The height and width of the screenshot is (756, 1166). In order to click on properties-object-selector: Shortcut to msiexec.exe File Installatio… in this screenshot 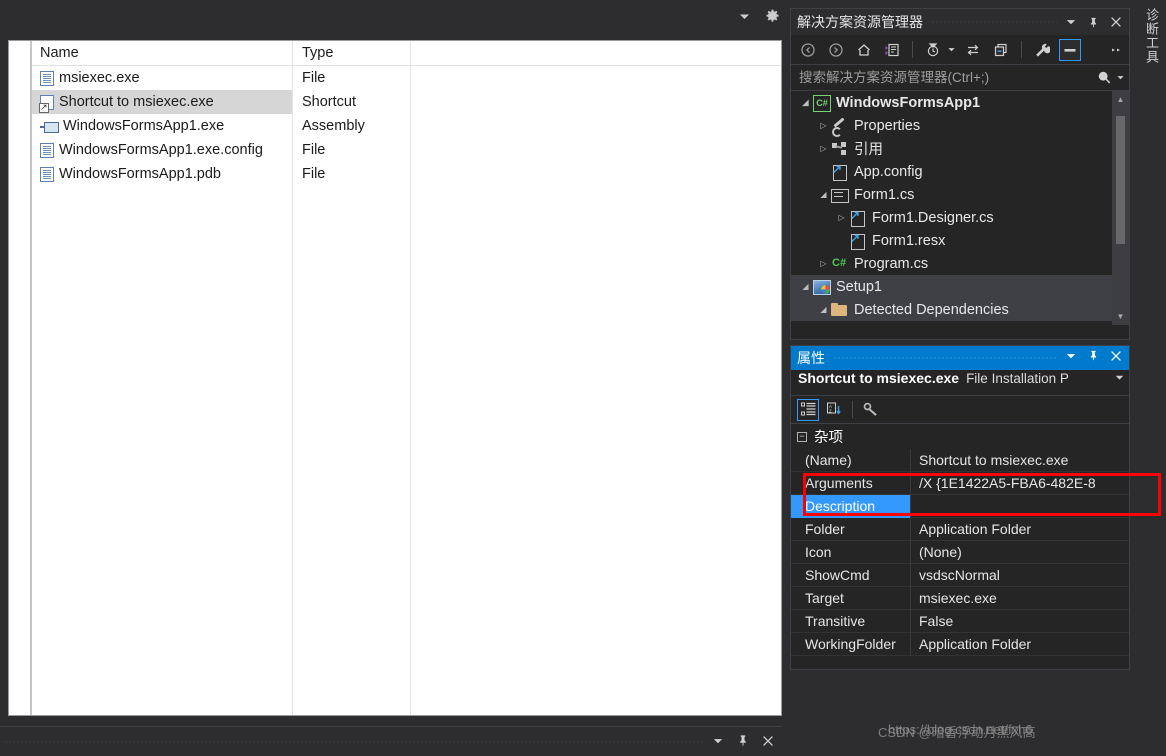, I will do `click(960, 383)`.